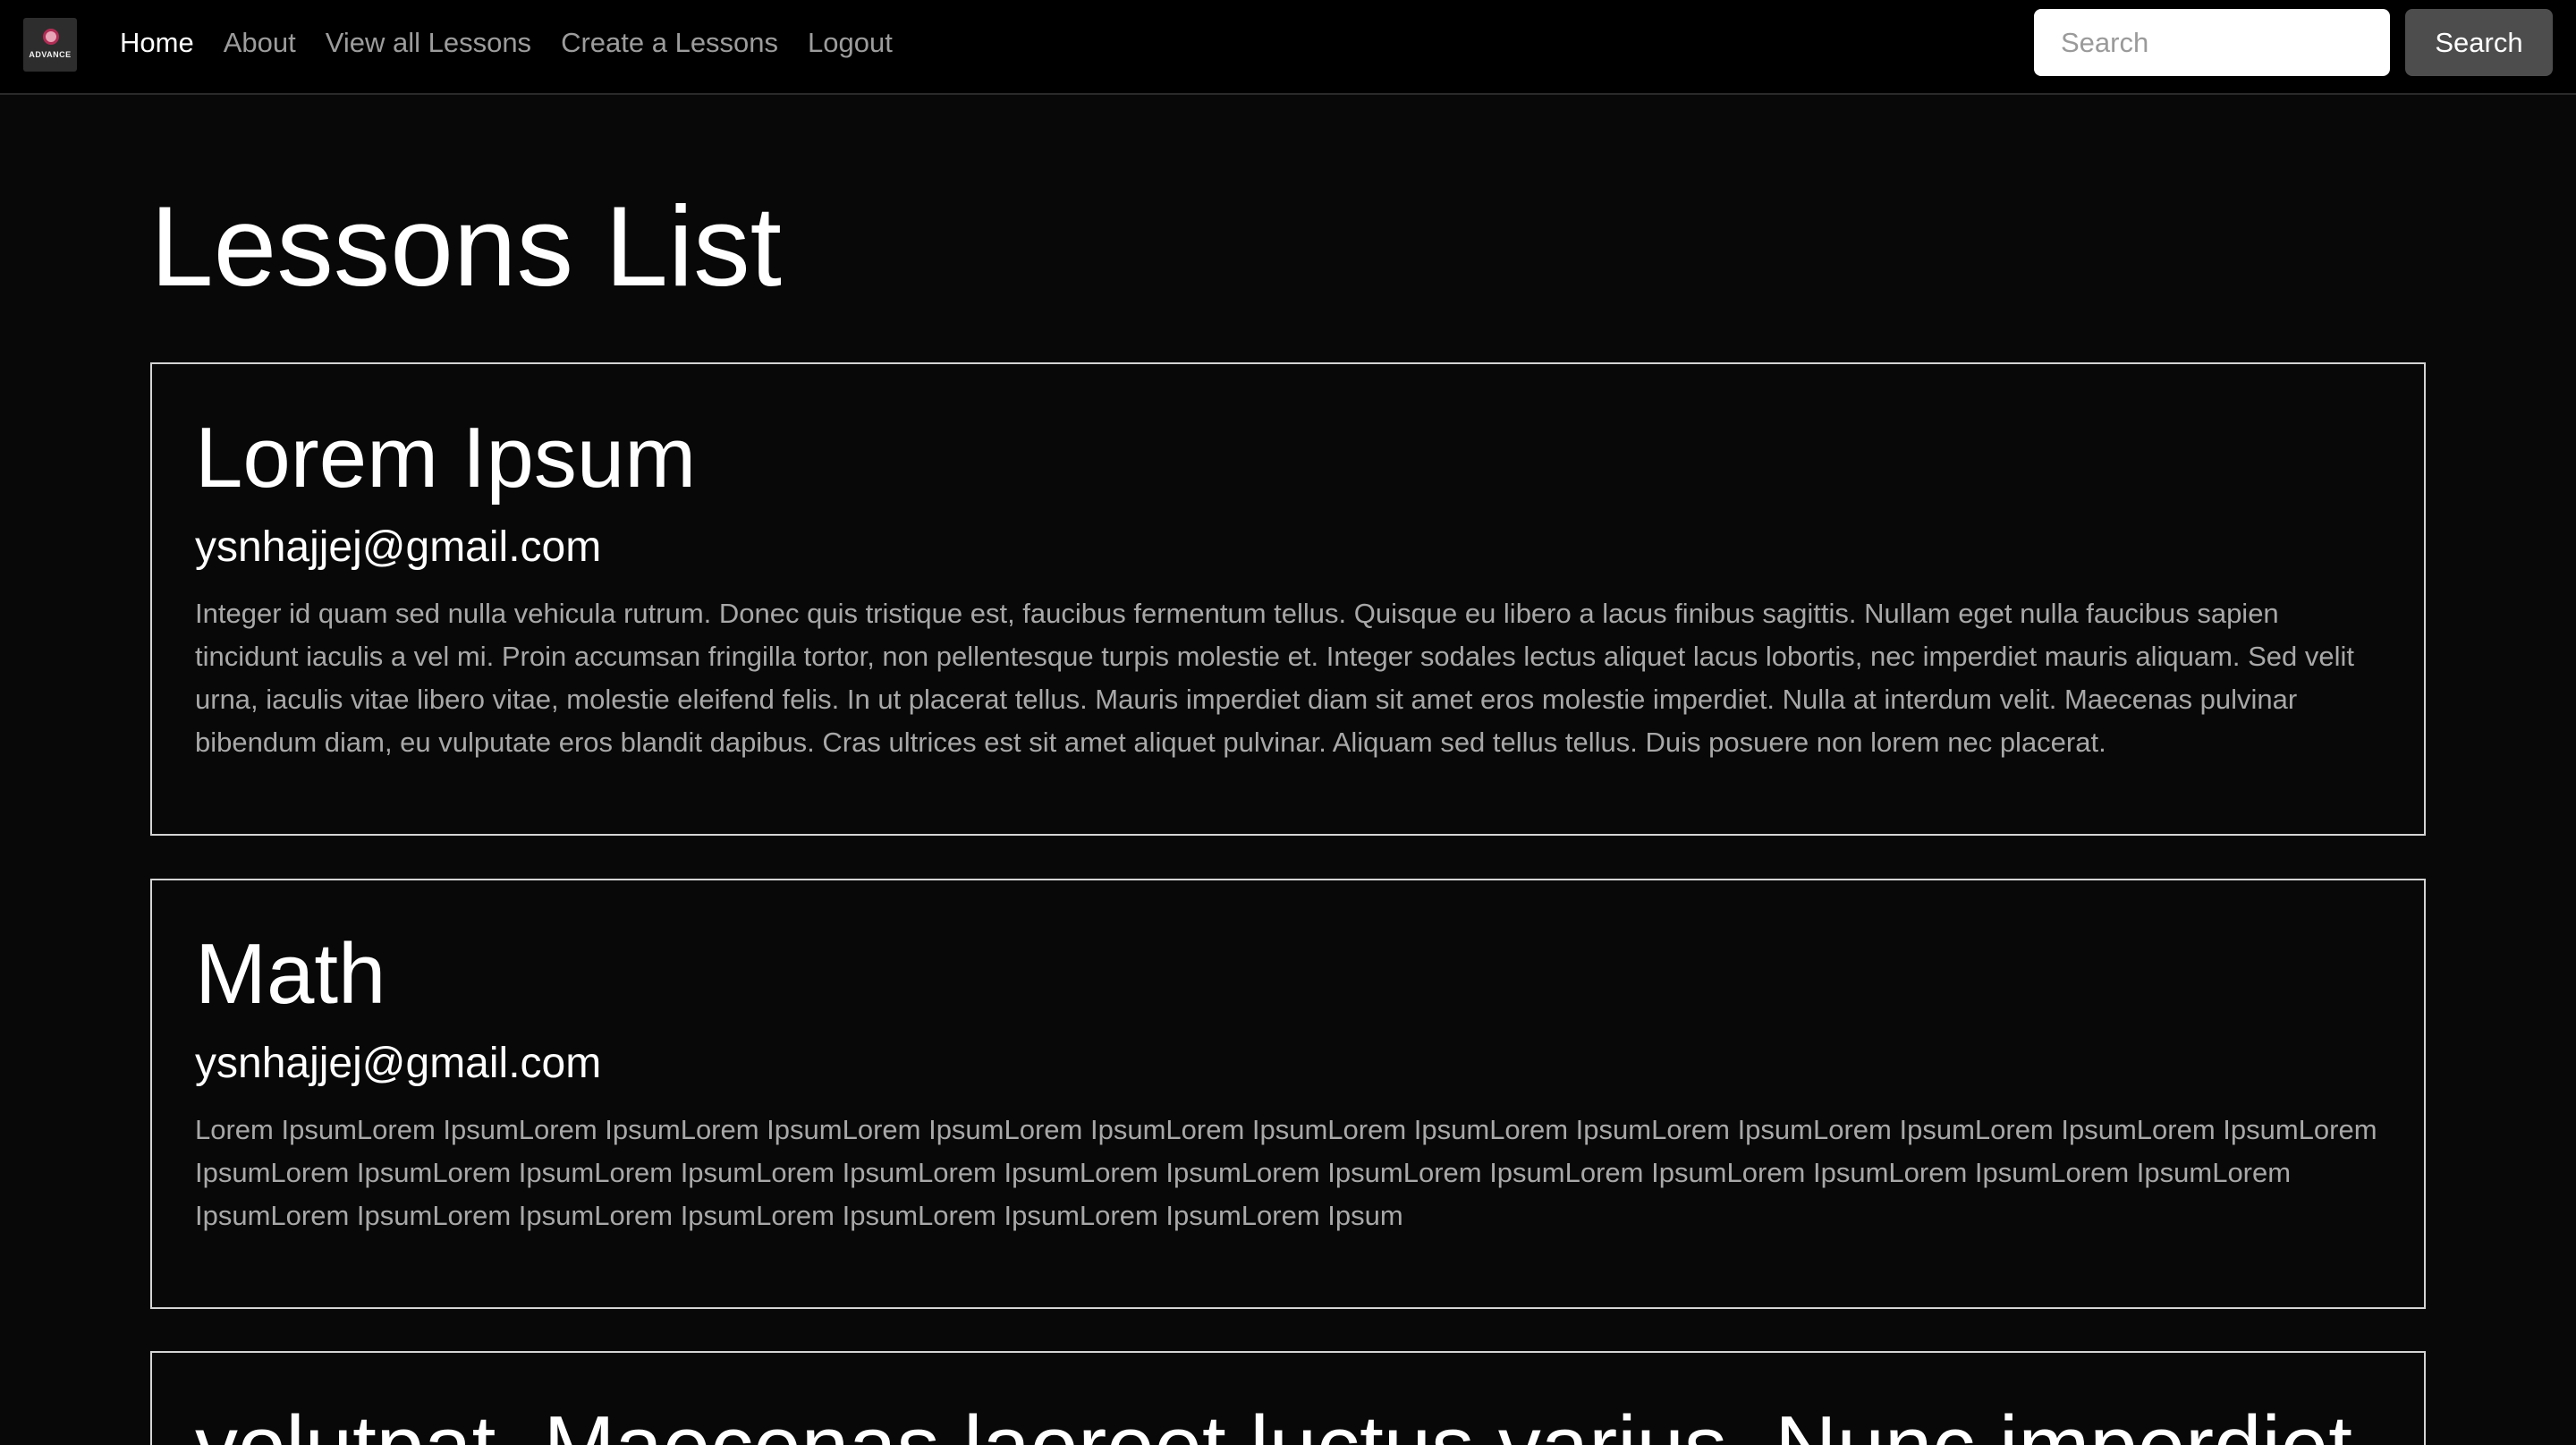 The width and height of the screenshot is (2576, 1445). What do you see at coordinates (466, 246) in the screenshot?
I see `page-title: Lessons List` at bounding box center [466, 246].